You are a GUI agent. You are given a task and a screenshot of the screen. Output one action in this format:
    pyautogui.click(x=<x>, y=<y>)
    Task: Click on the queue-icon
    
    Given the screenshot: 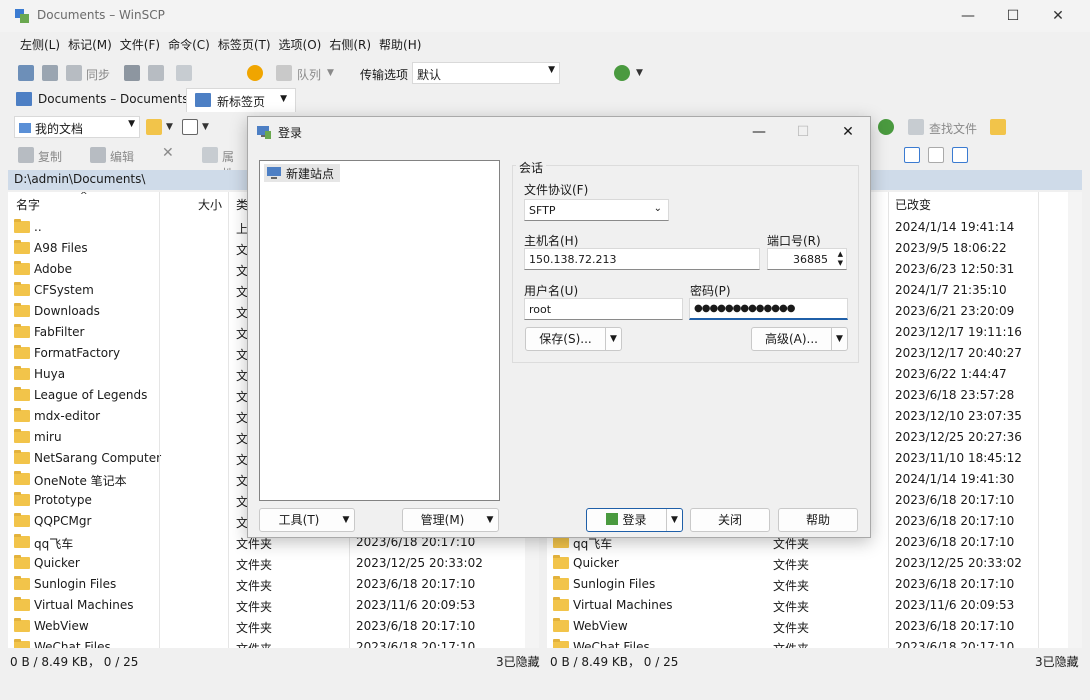 What is the action you would take?
    pyautogui.click(x=284, y=73)
    